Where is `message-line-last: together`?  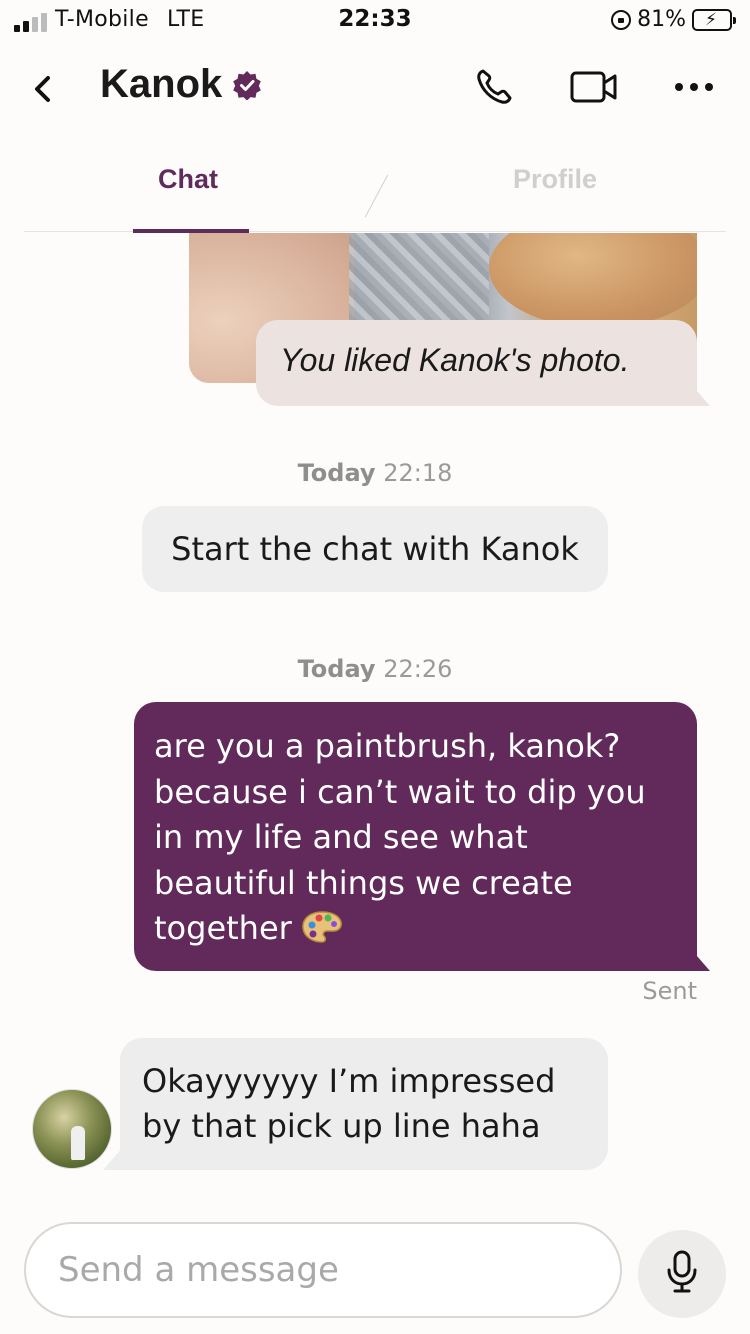
message-line-last: together is located at coordinates (415, 932).